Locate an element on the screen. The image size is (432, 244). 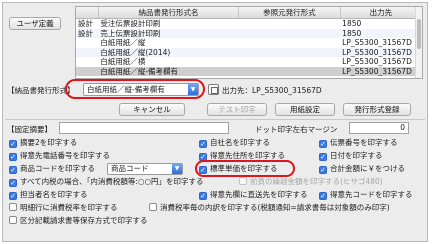
option-line-tax-rate: 明細行に消費税率を印字する is located at coordinates (63, 208).